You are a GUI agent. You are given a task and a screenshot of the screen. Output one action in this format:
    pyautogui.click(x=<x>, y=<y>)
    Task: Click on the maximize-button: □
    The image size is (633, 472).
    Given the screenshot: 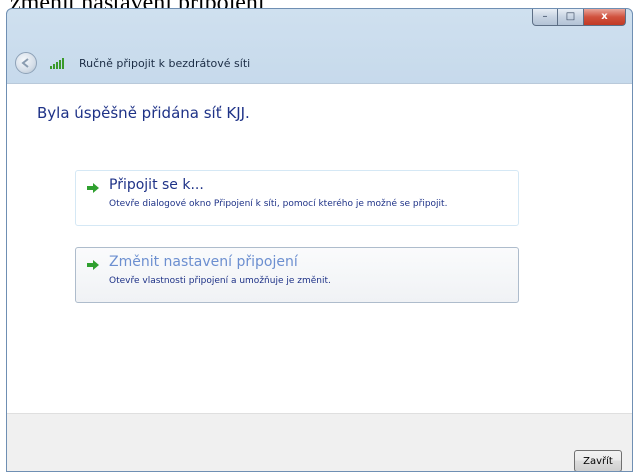 What is the action you would take?
    pyautogui.click(x=571, y=17)
    